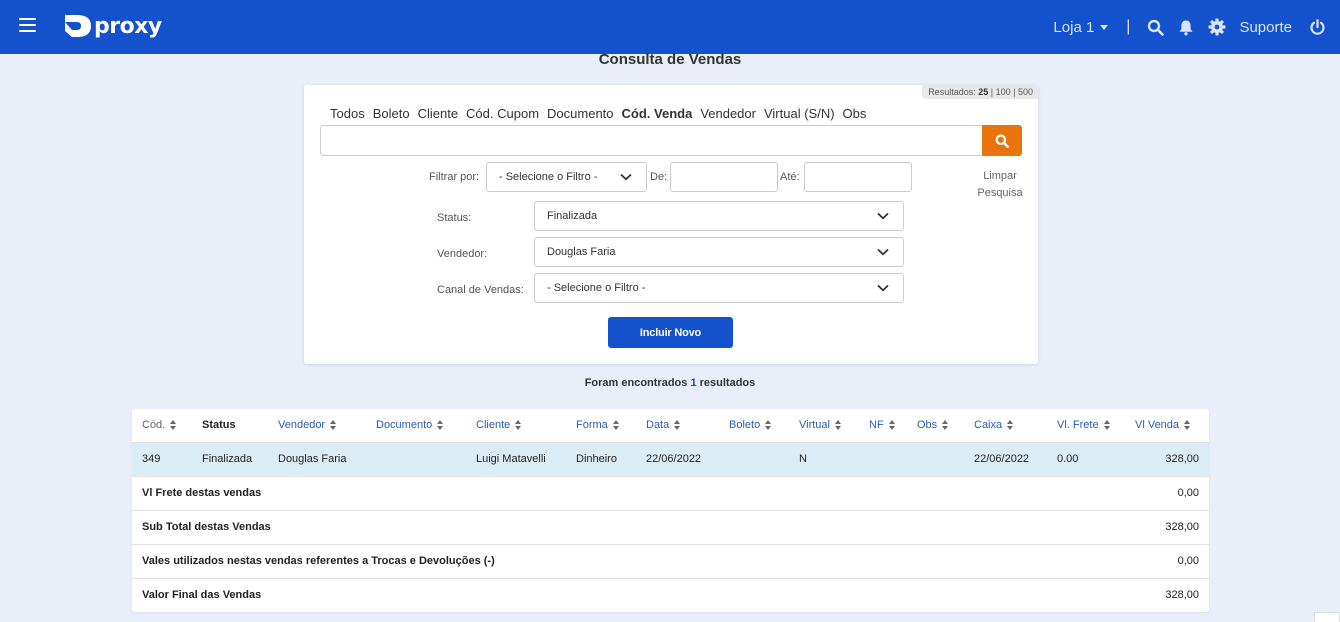 This screenshot has width=1340, height=622. What do you see at coordinates (596, 288) in the screenshot?
I see `channel-value: - Selecione o Filtro -` at bounding box center [596, 288].